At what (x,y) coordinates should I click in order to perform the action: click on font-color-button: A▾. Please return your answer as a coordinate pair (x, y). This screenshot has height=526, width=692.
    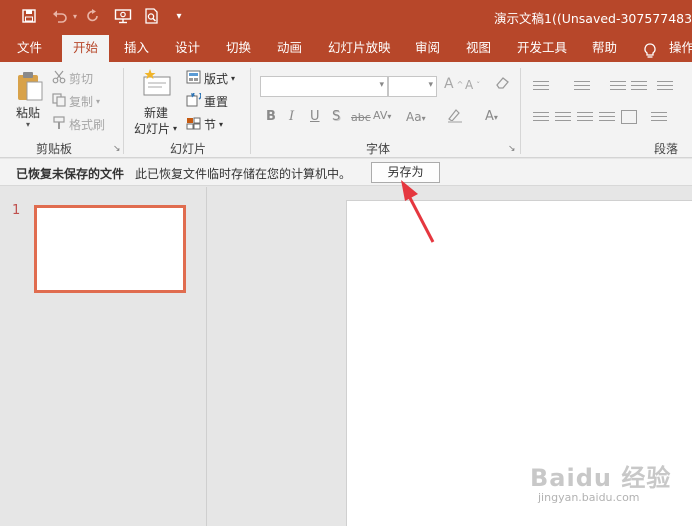
    Looking at the image, I should click on (491, 116).